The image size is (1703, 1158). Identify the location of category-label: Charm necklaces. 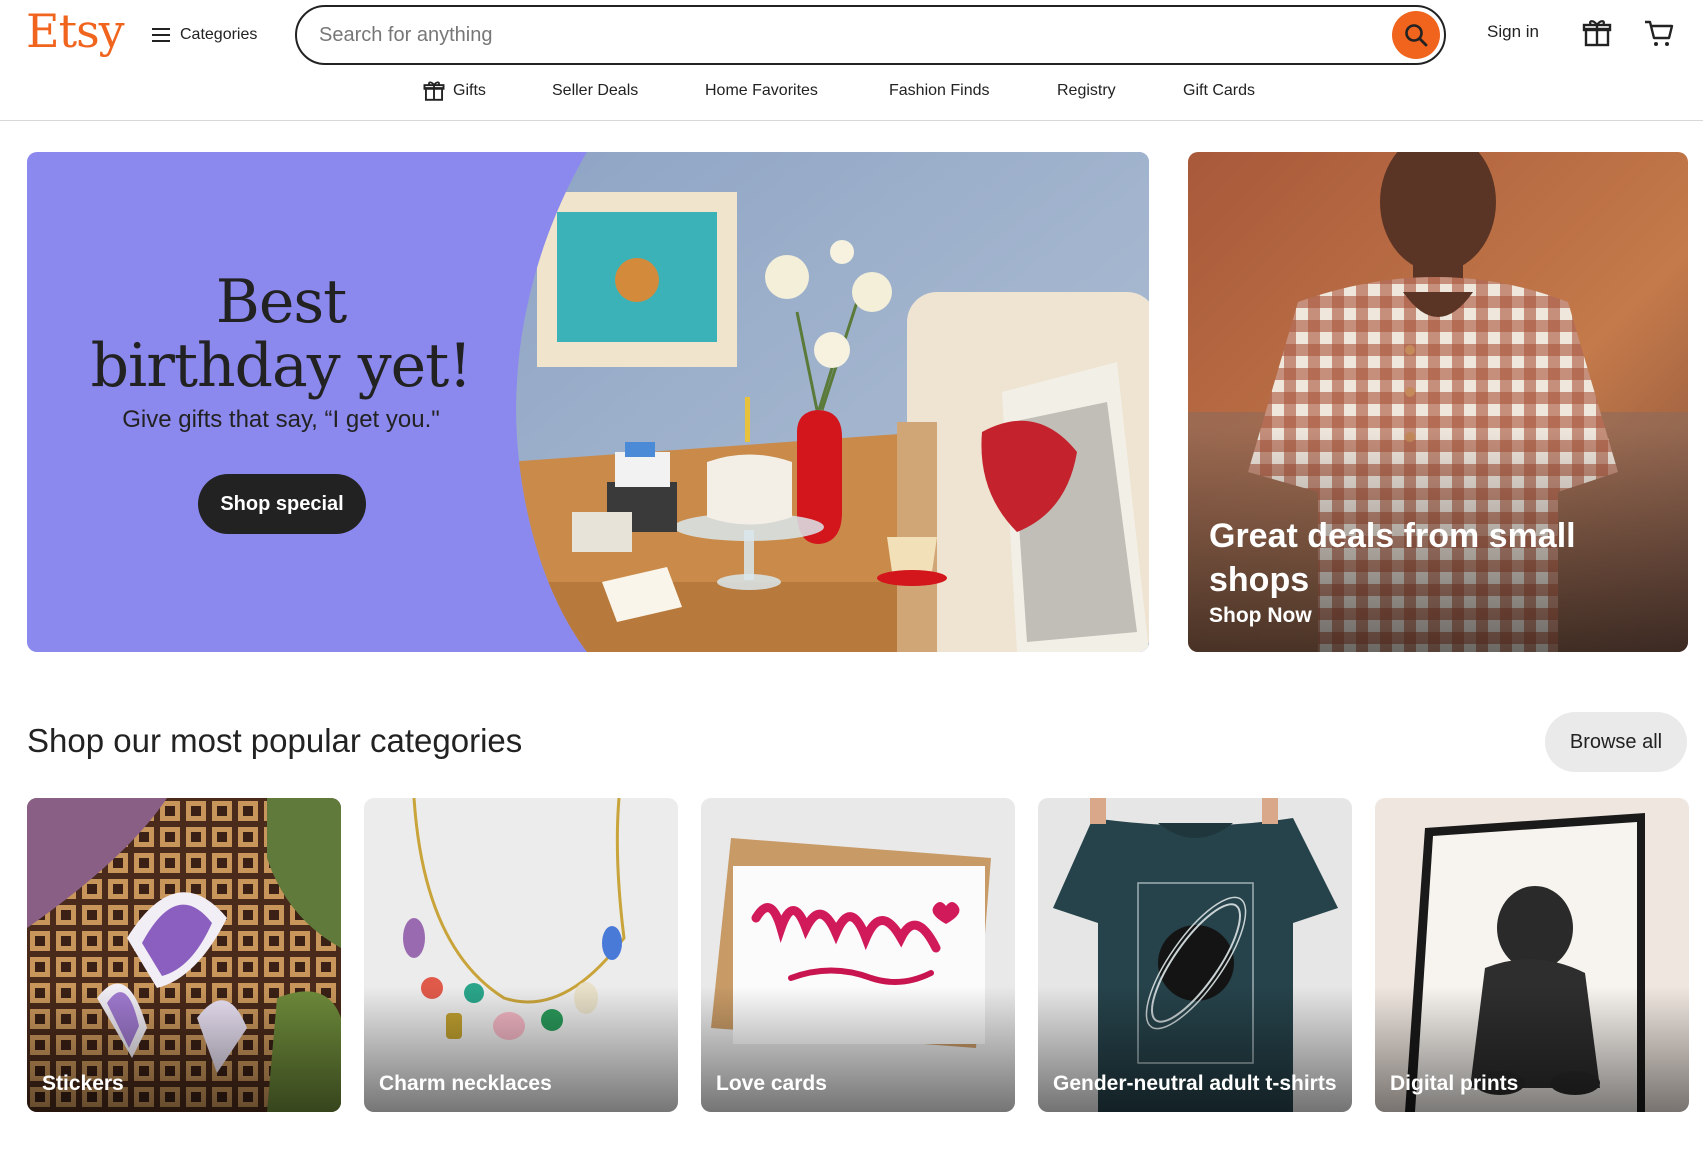
(465, 1083).